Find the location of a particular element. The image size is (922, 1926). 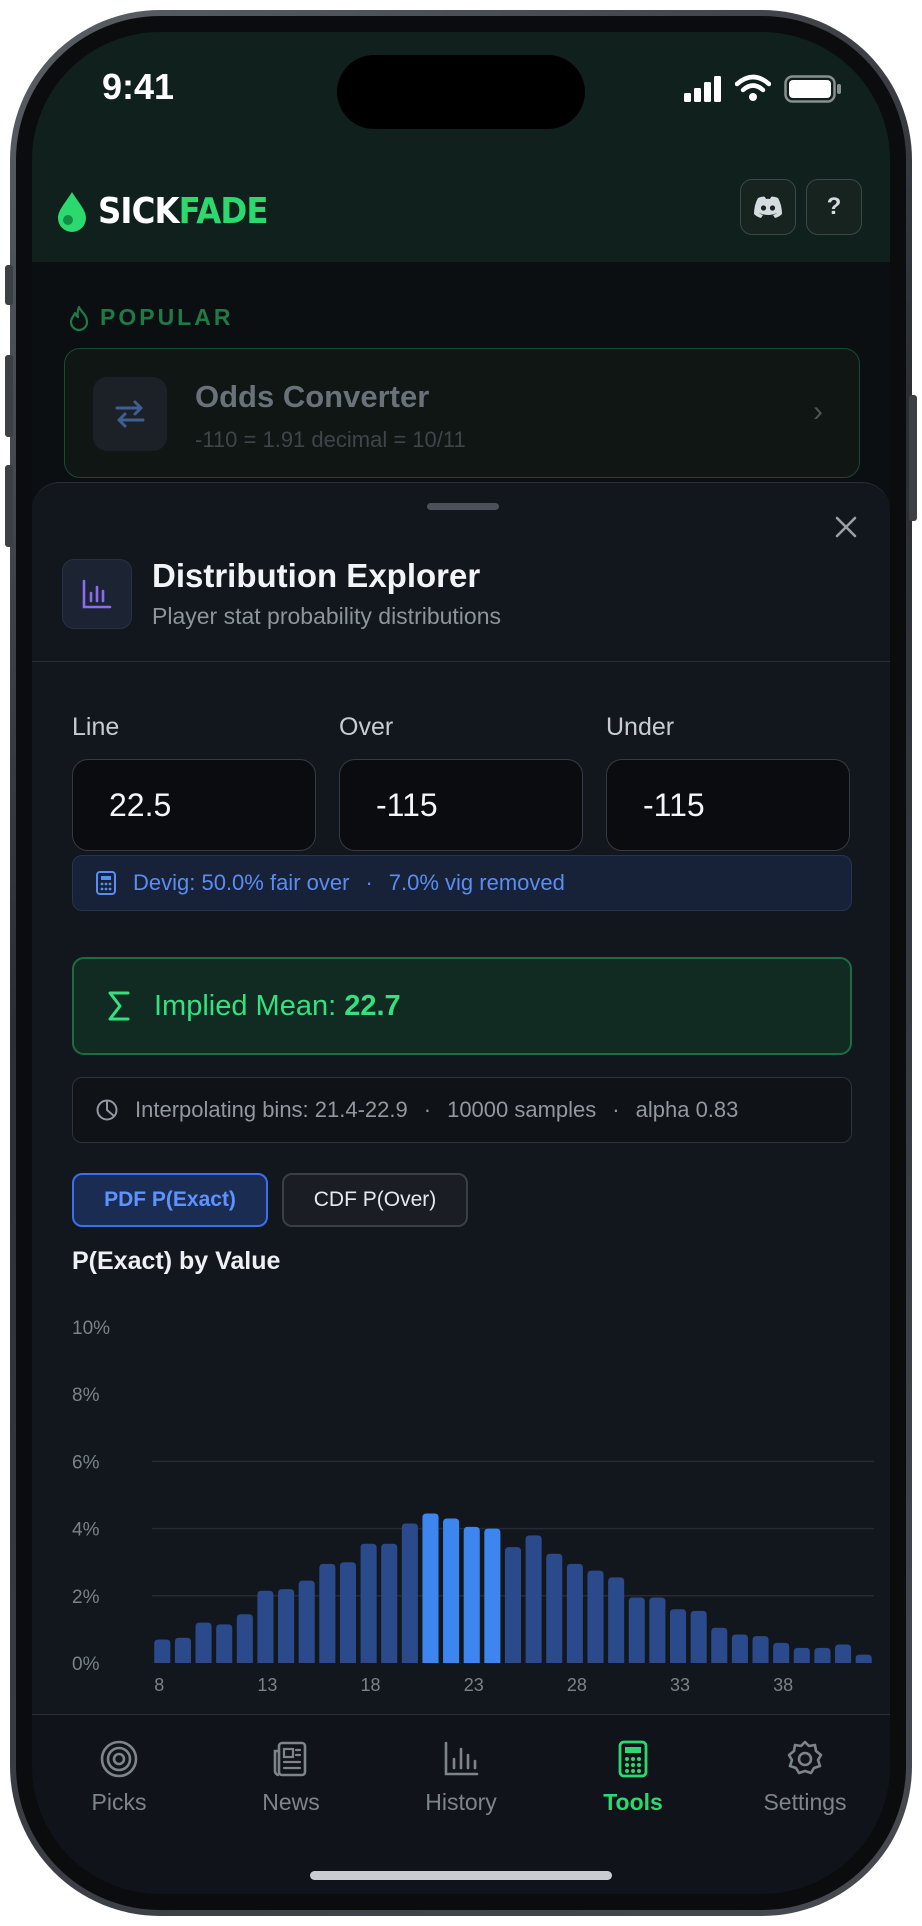

x-tick-label: 38 is located at coordinates (783, 1685).